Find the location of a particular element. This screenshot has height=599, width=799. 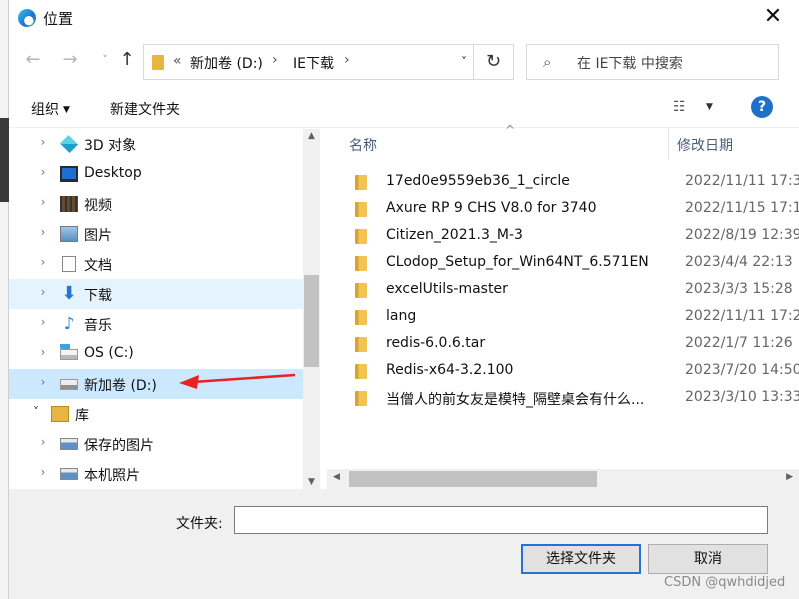

nav-item-label: 保存的图片 is located at coordinates (119, 446).